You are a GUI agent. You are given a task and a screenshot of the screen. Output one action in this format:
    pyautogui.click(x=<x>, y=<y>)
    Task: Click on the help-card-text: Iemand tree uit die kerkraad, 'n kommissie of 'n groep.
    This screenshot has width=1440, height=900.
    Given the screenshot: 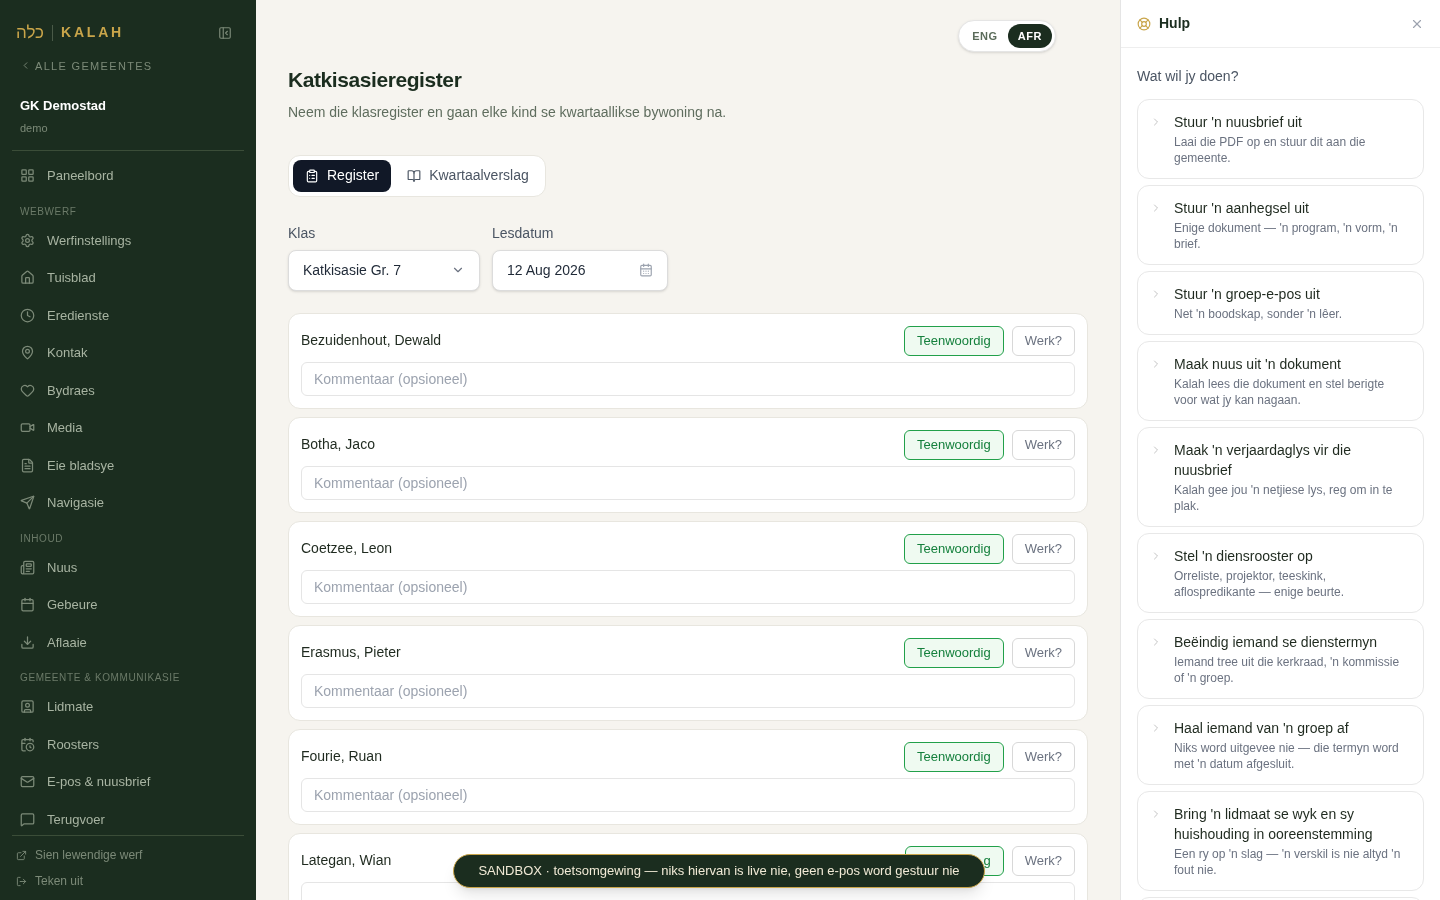 What is the action you would take?
    pyautogui.click(x=1287, y=670)
    